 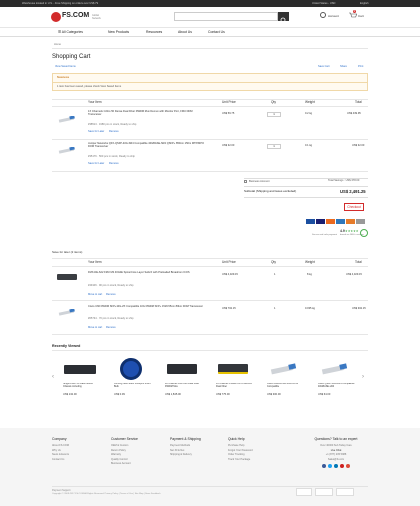 I want to click on saved-col-item: Your Item, so click(x=95, y=262).